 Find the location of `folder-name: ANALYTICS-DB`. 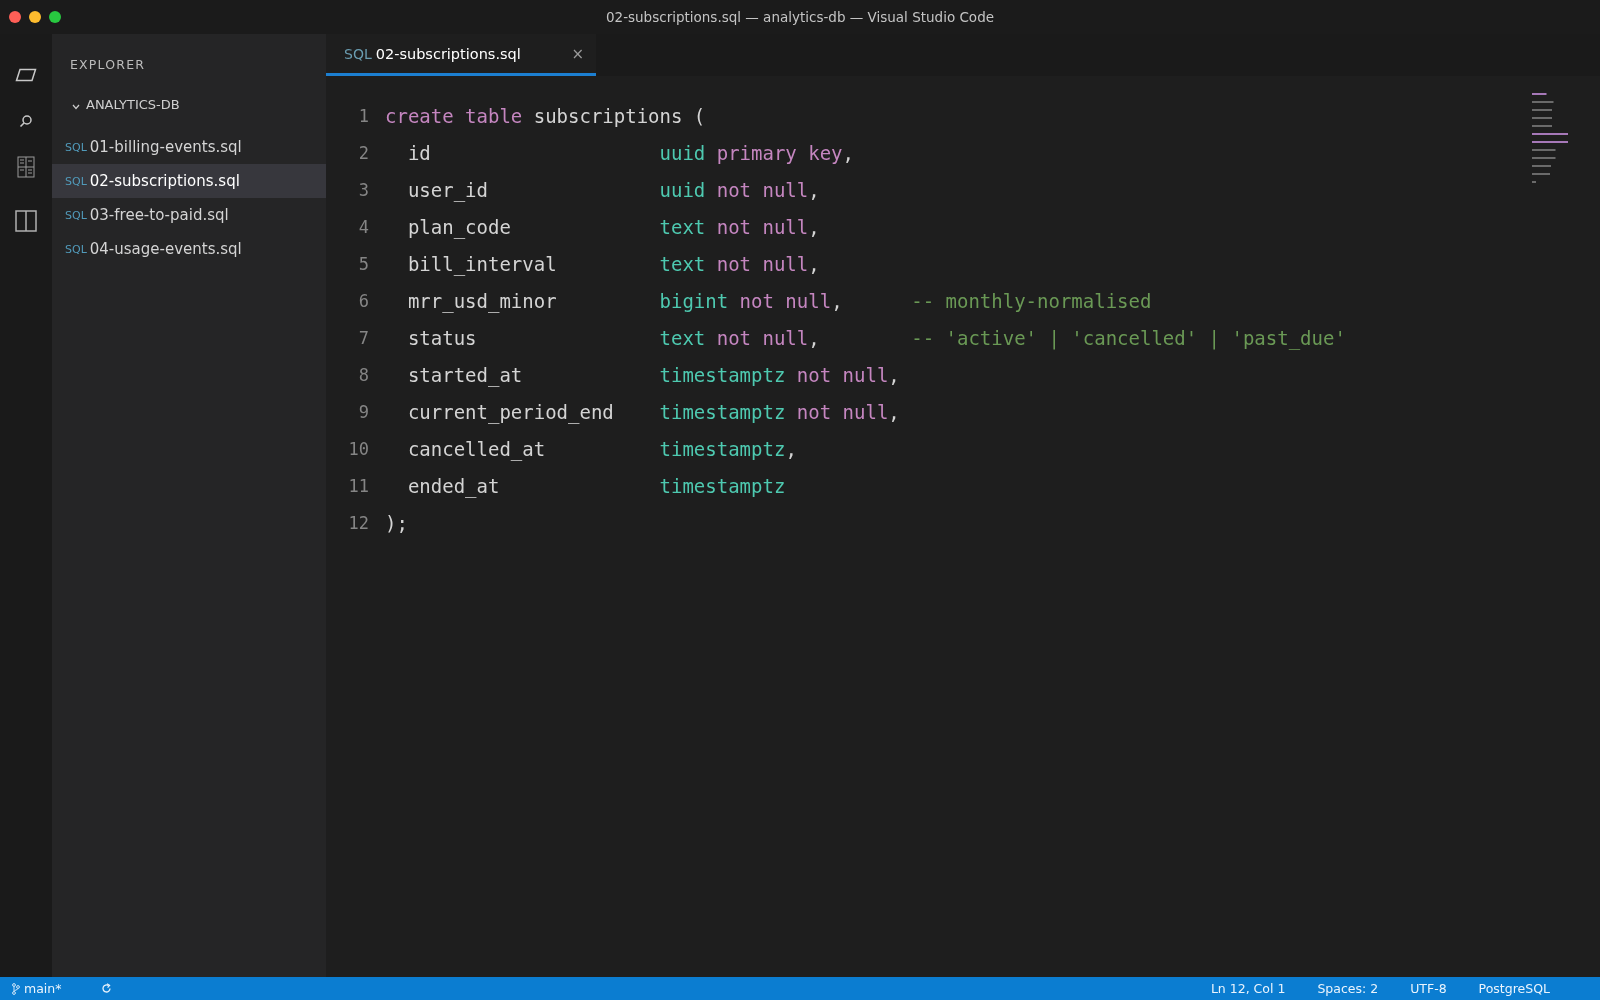

folder-name: ANALYTICS-DB is located at coordinates (133, 104).